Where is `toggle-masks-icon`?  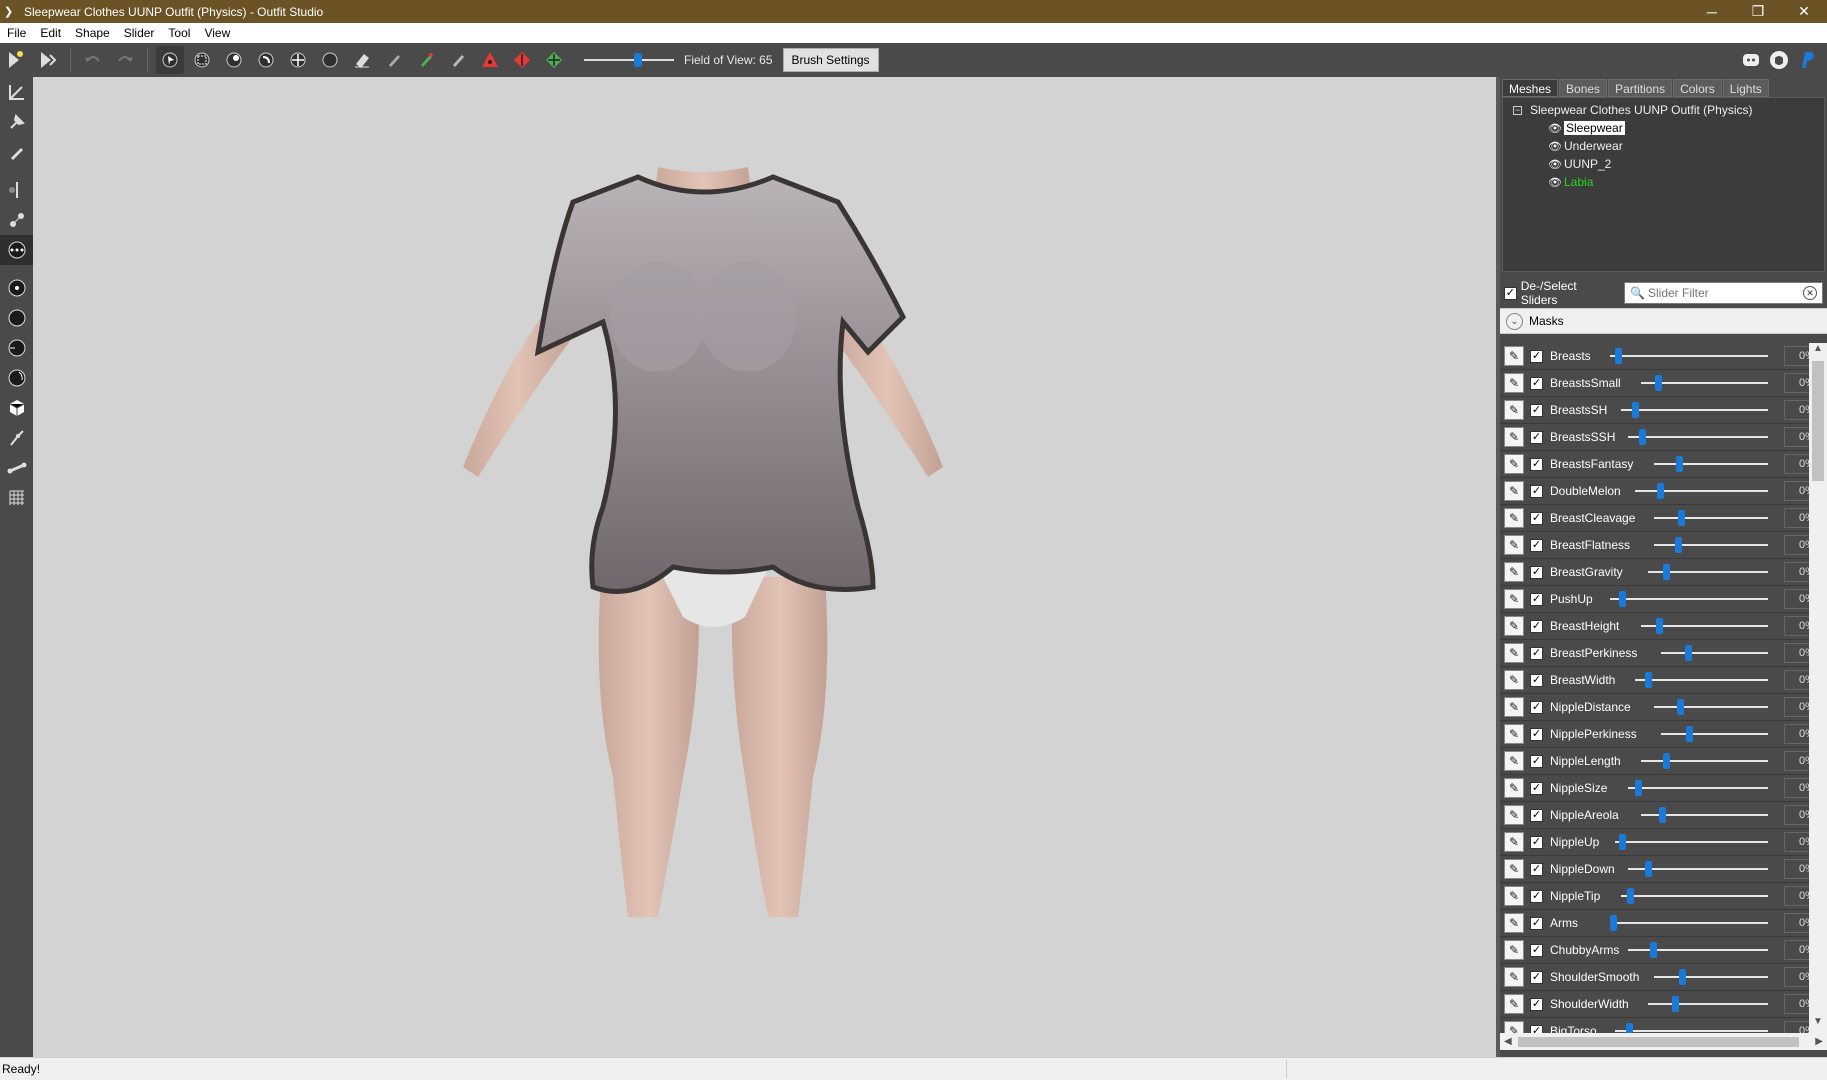
toggle-masks-icon is located at coordinates (16, 408).